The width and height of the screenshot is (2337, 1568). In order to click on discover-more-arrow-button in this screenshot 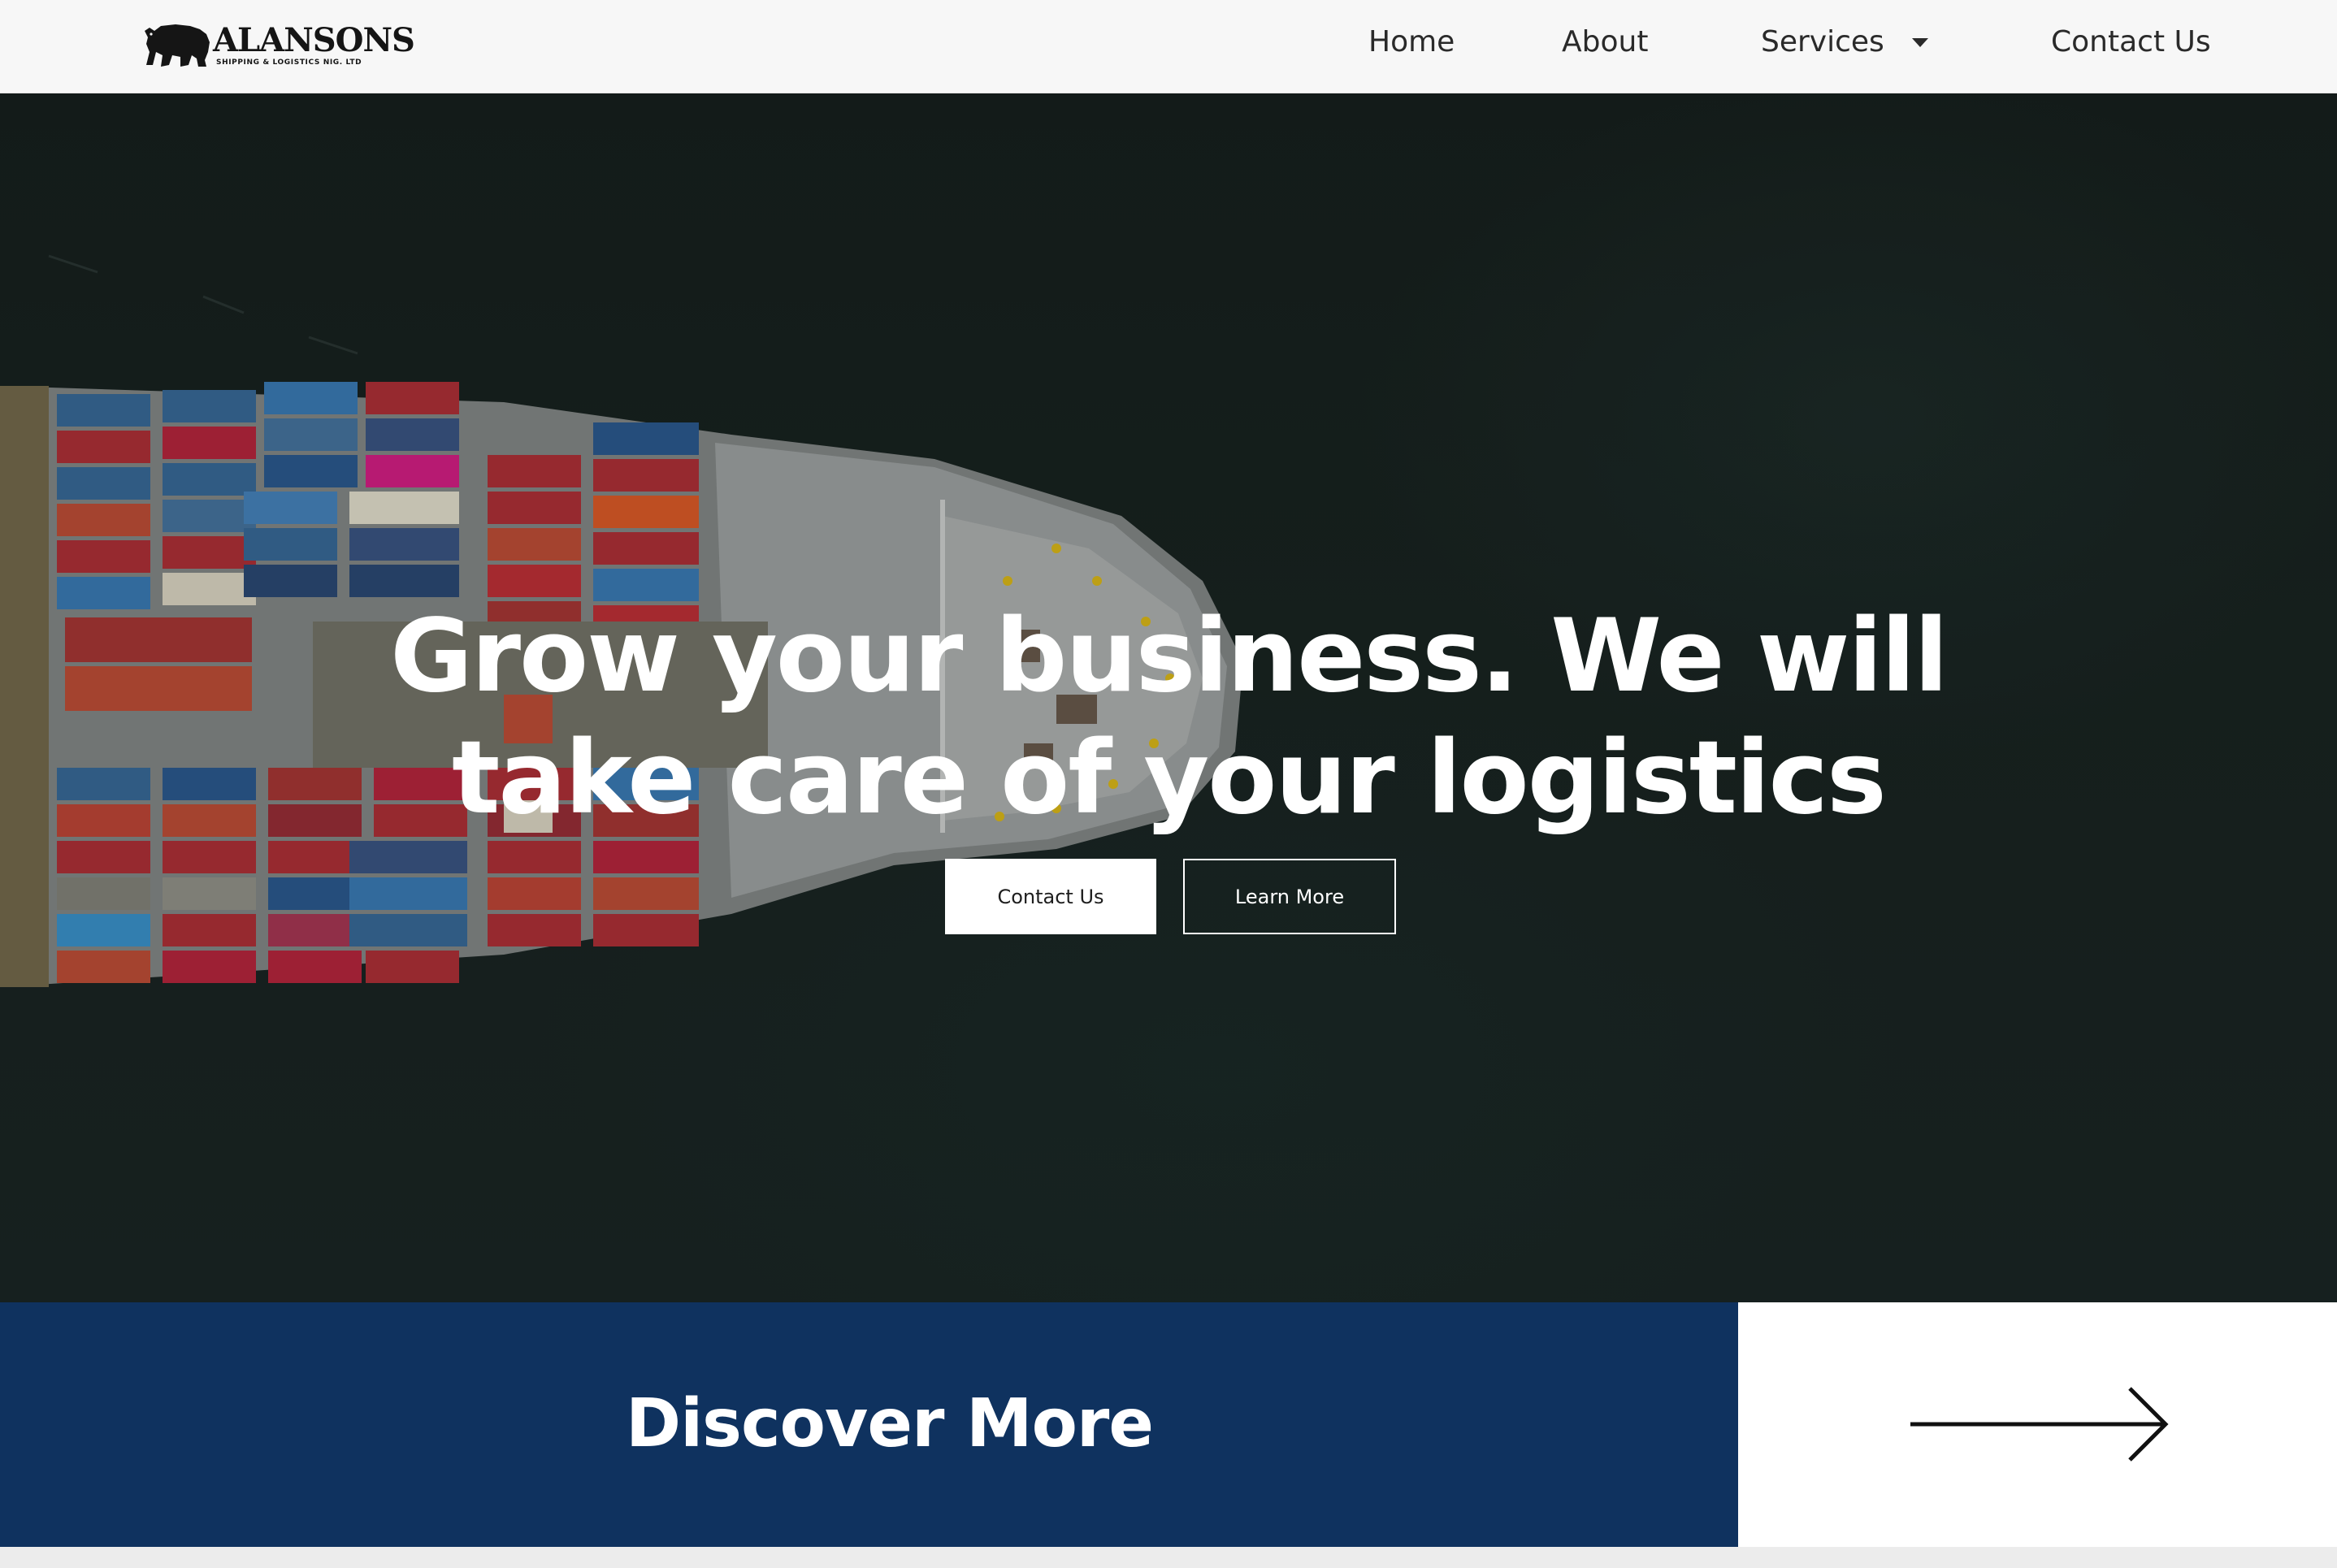, I will do `click(2037, 1424)`.